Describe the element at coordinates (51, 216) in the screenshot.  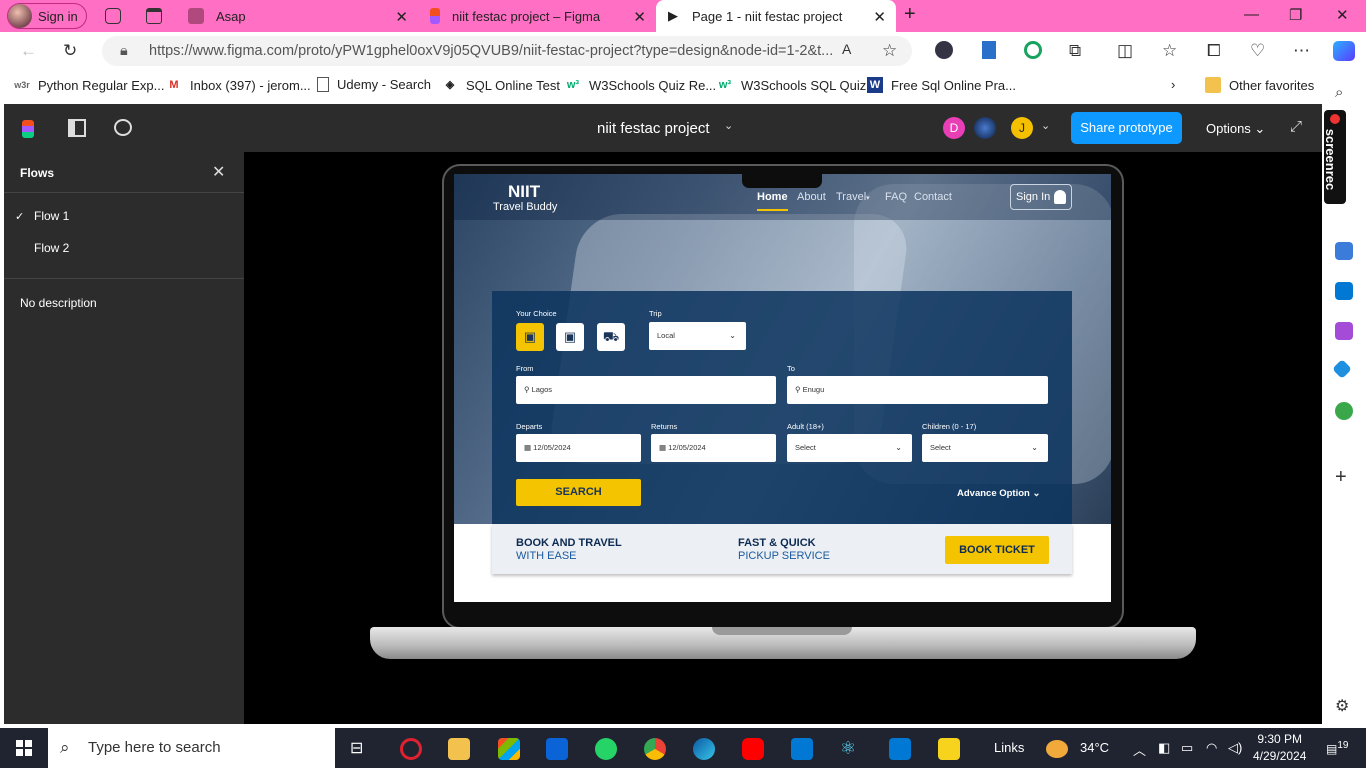
I see `flow-item-1: Flow 1` at that location.